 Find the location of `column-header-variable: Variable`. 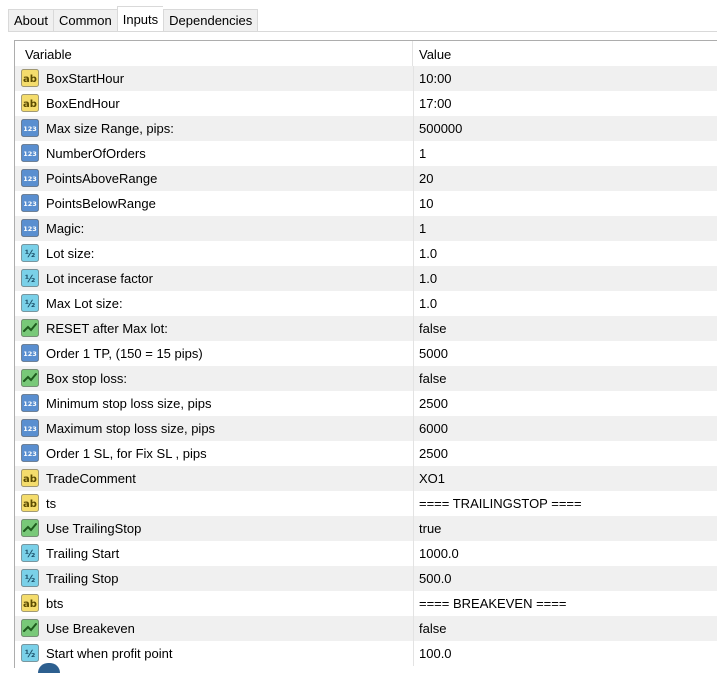

column-header-variable: Variable is located at coordinates (214, 53).